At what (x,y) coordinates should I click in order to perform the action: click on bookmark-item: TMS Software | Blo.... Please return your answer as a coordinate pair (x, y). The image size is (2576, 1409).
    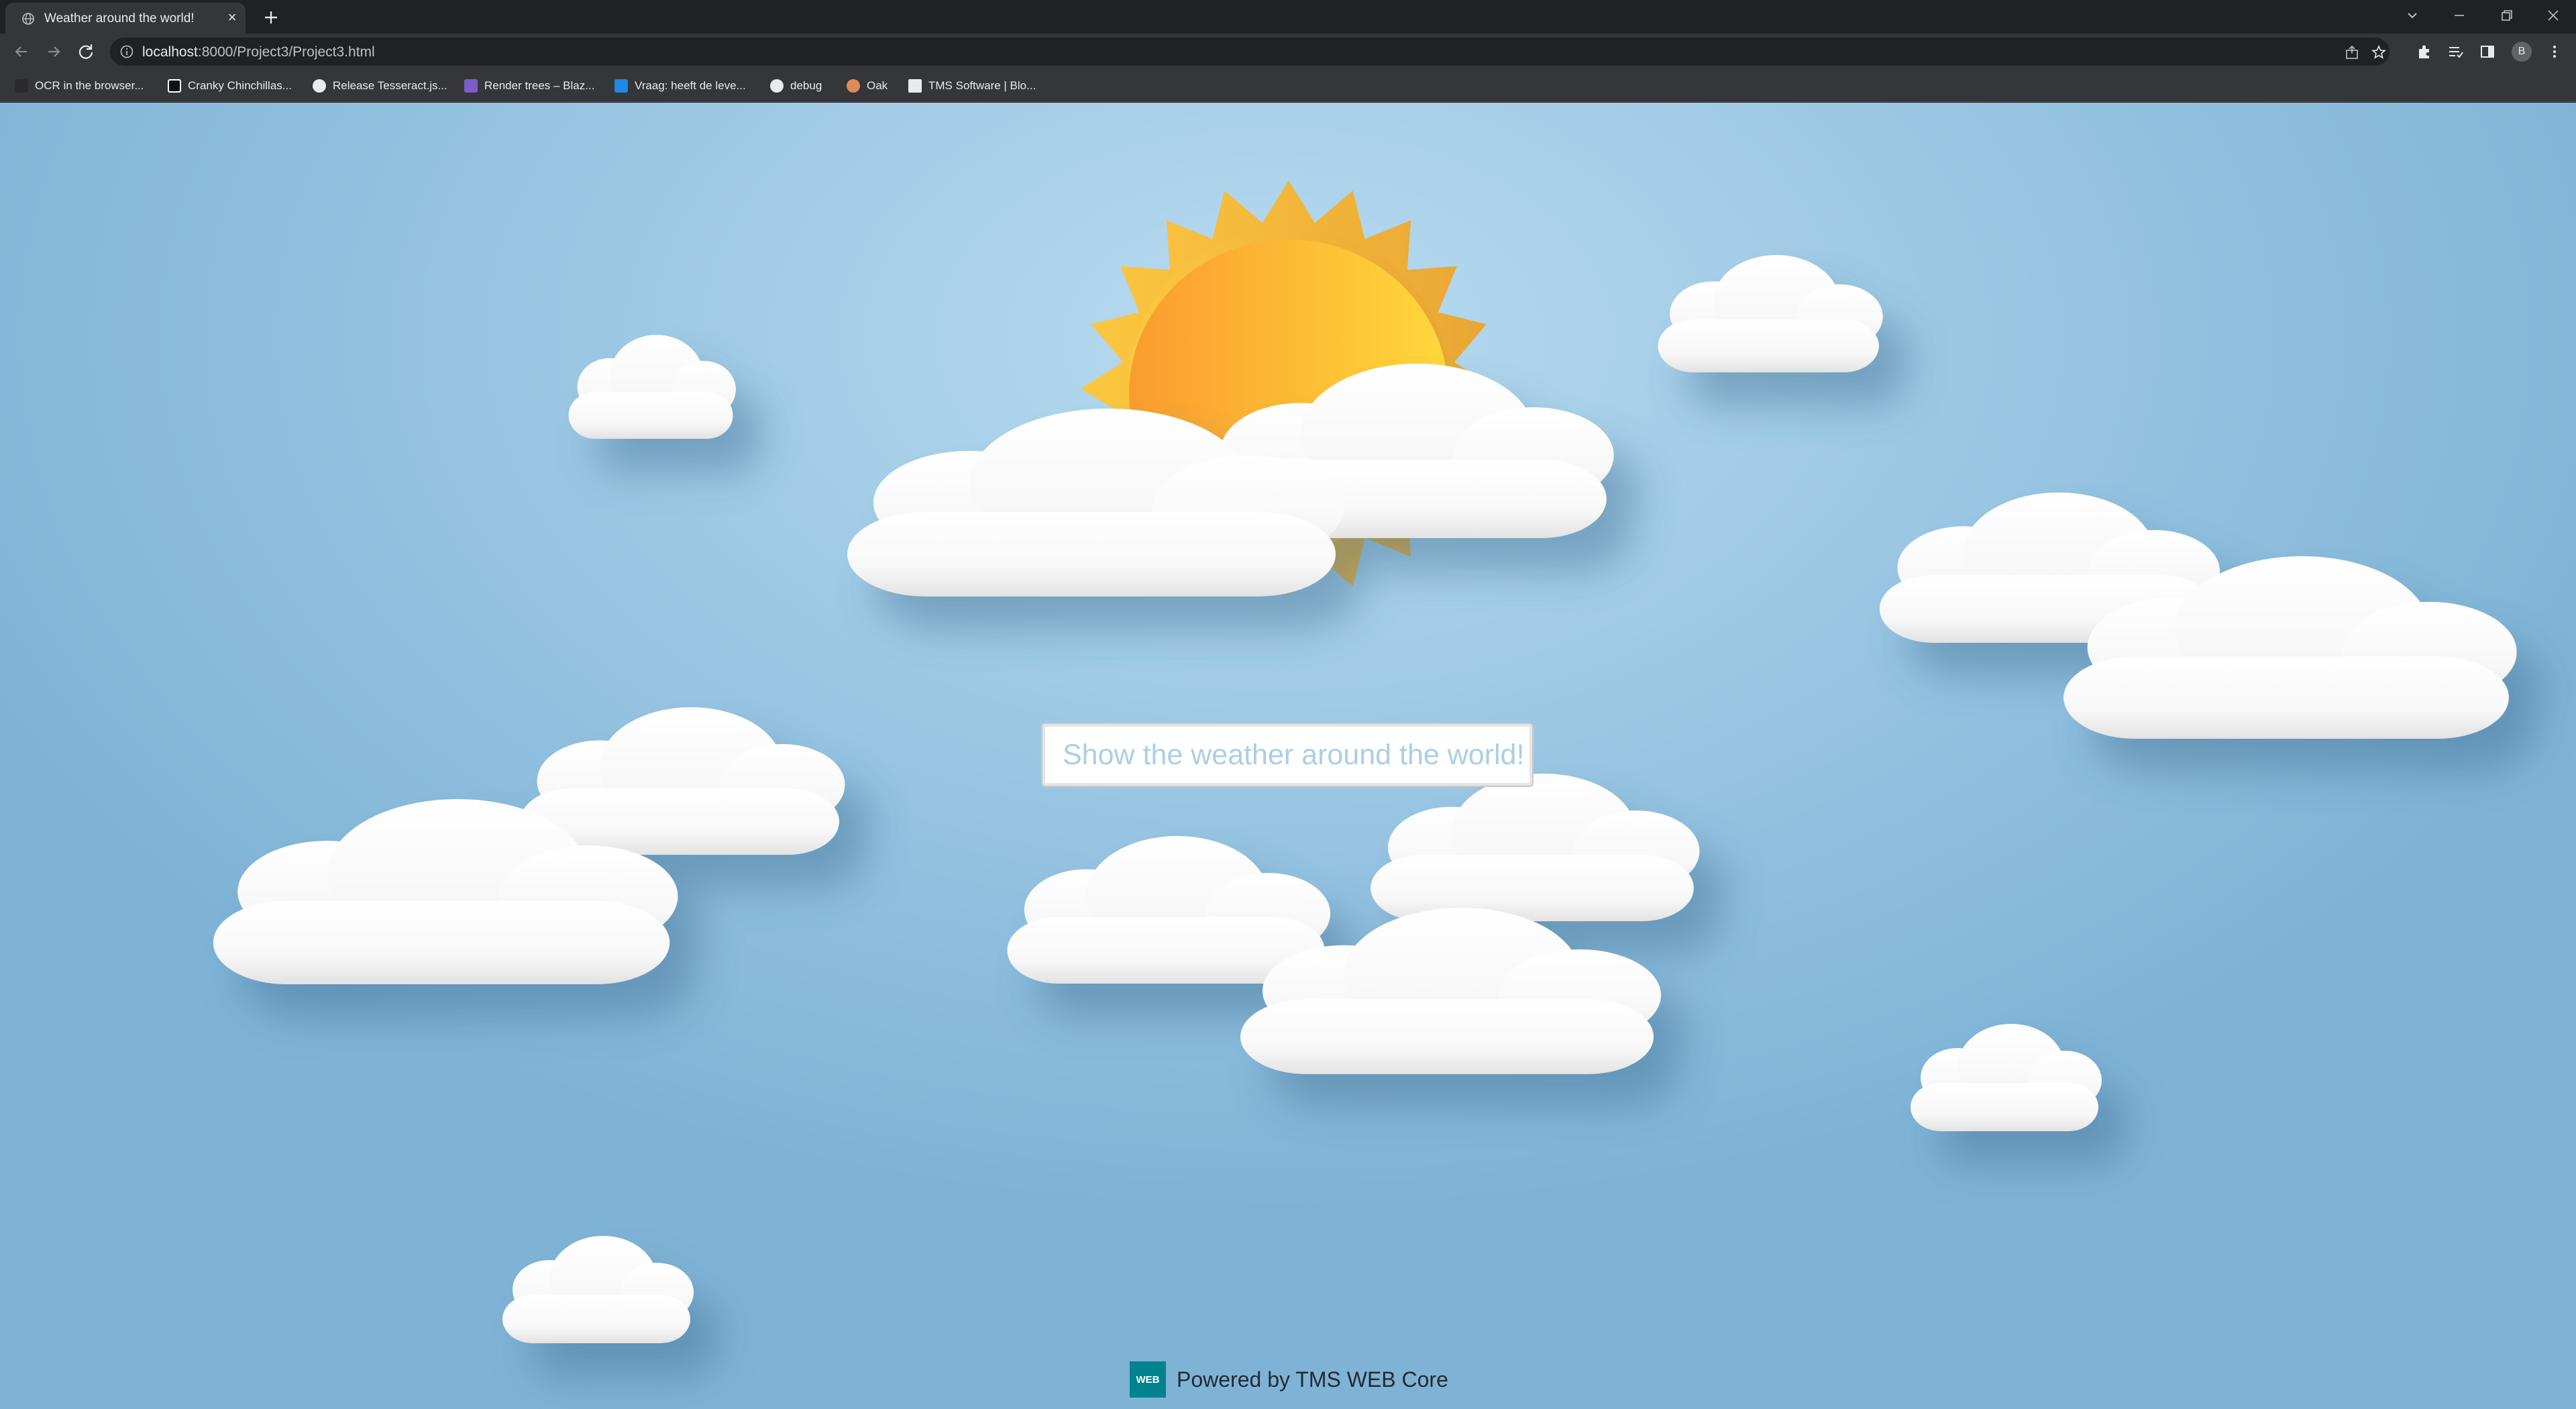
    Looking at the image, I should click on (972, 86).